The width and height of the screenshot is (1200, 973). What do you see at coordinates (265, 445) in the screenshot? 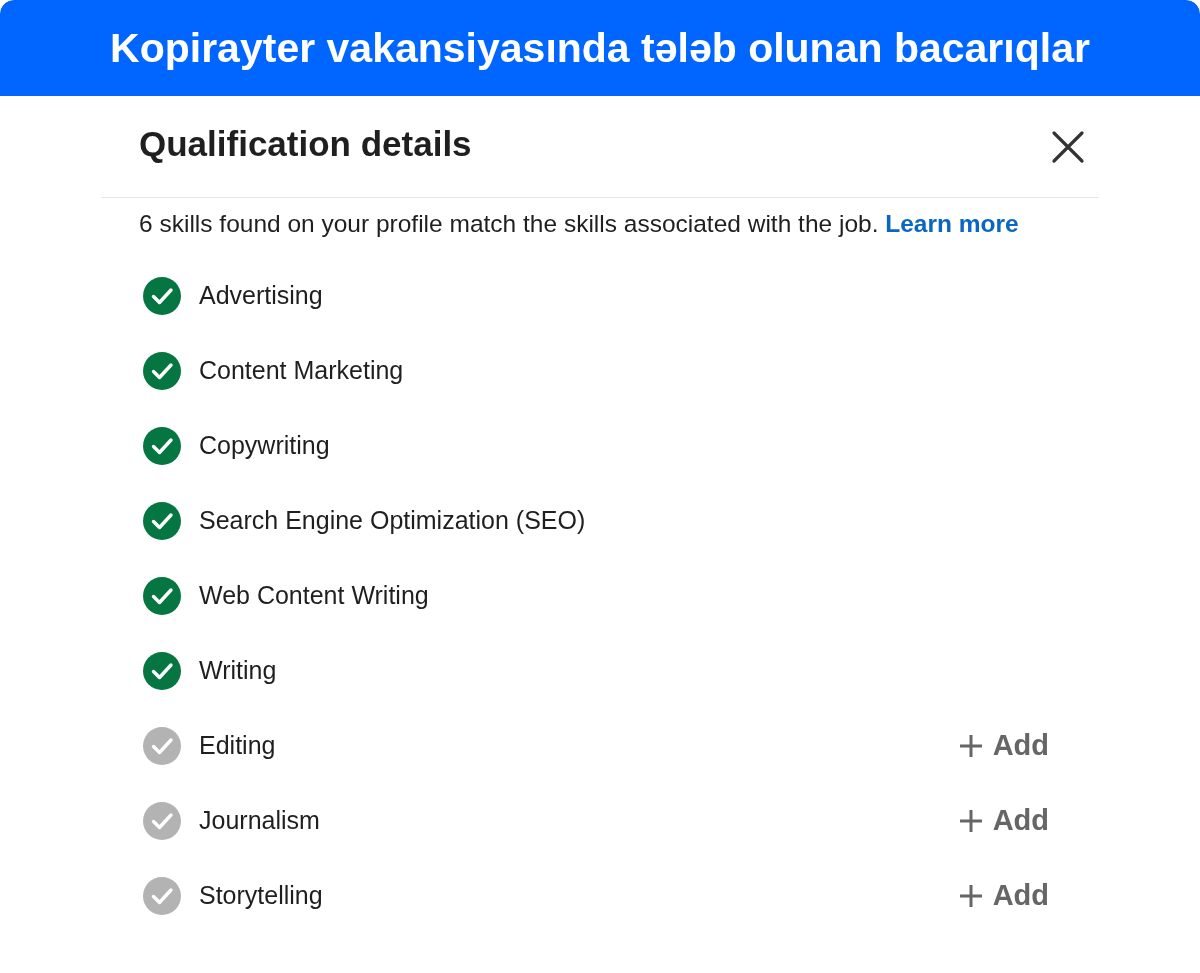
I see `skill-name: Copywriting` at bounding box center [265, 445].